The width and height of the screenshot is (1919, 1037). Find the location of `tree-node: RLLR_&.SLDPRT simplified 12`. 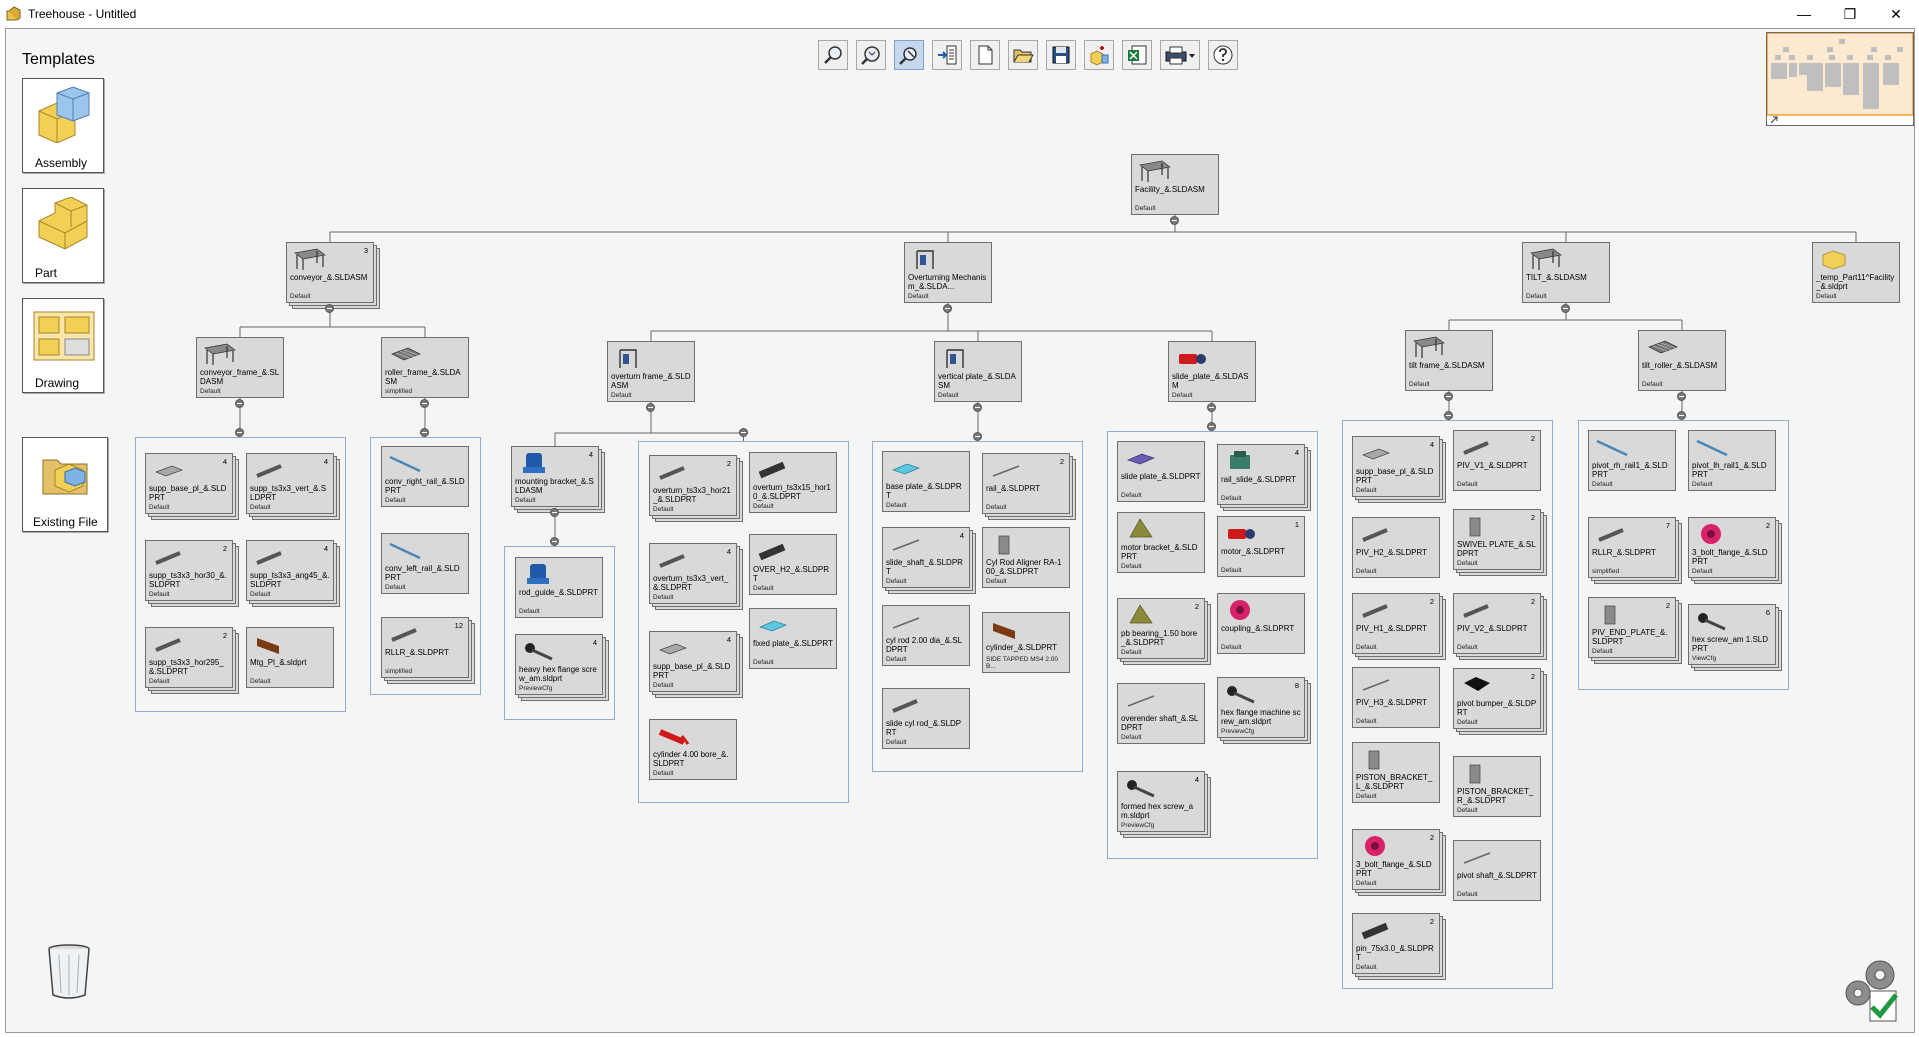

tree-node: RLLR_&.SLDPRT simplified 12 is located at coordinates (425, 647).